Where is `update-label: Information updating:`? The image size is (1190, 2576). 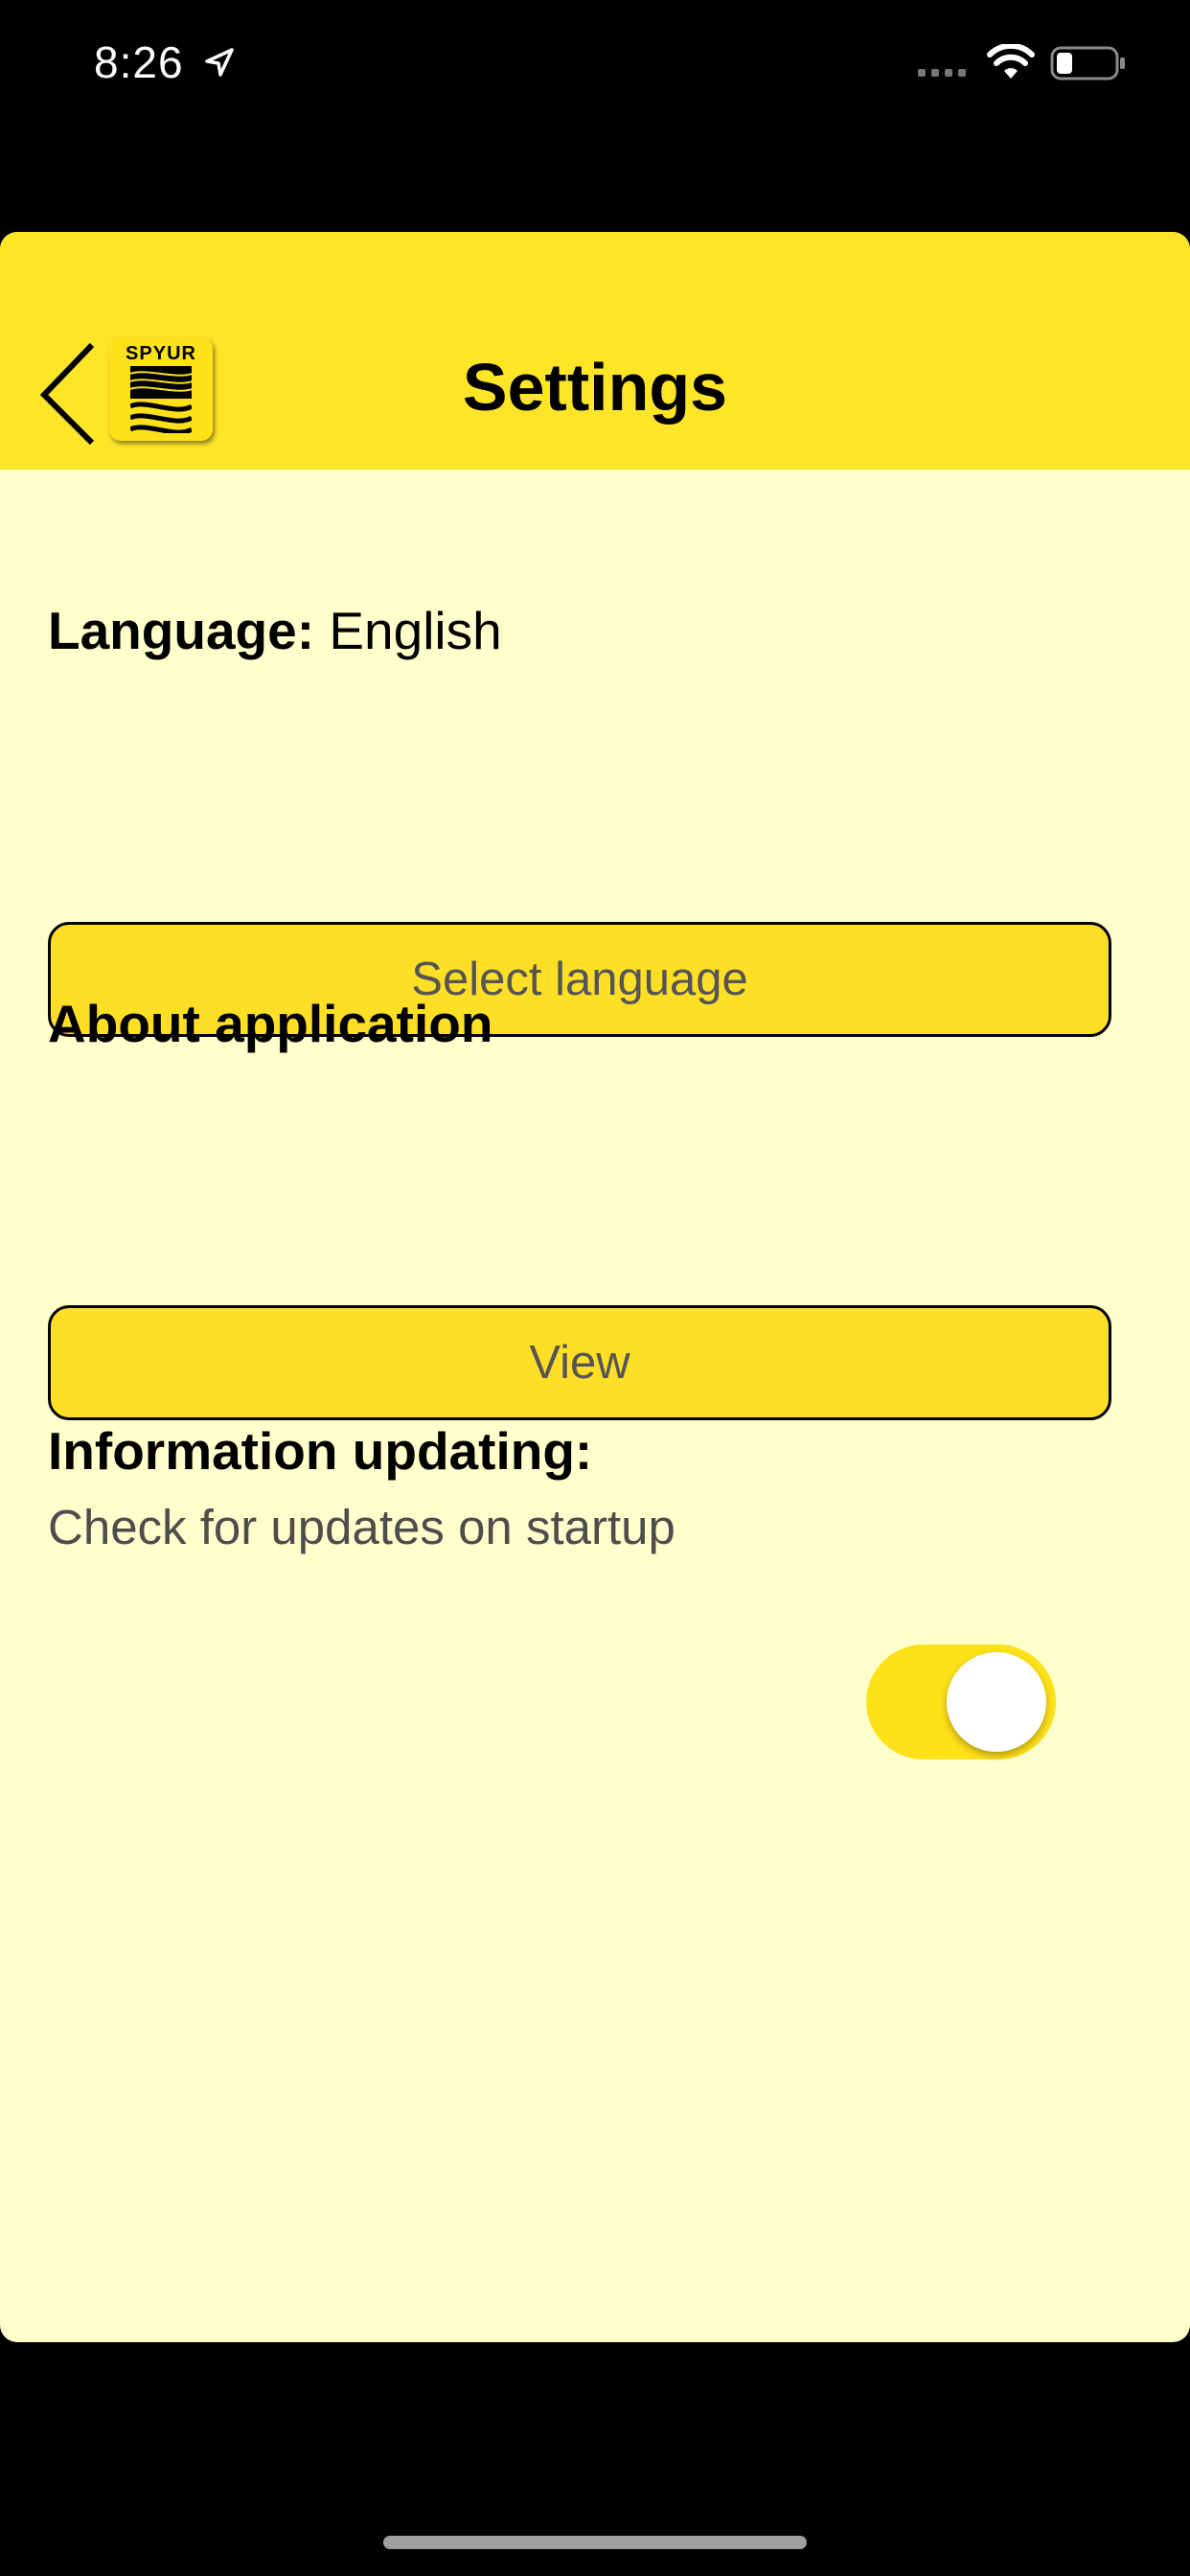 update-label: Information updating: is located at coordinates (320, 1451).